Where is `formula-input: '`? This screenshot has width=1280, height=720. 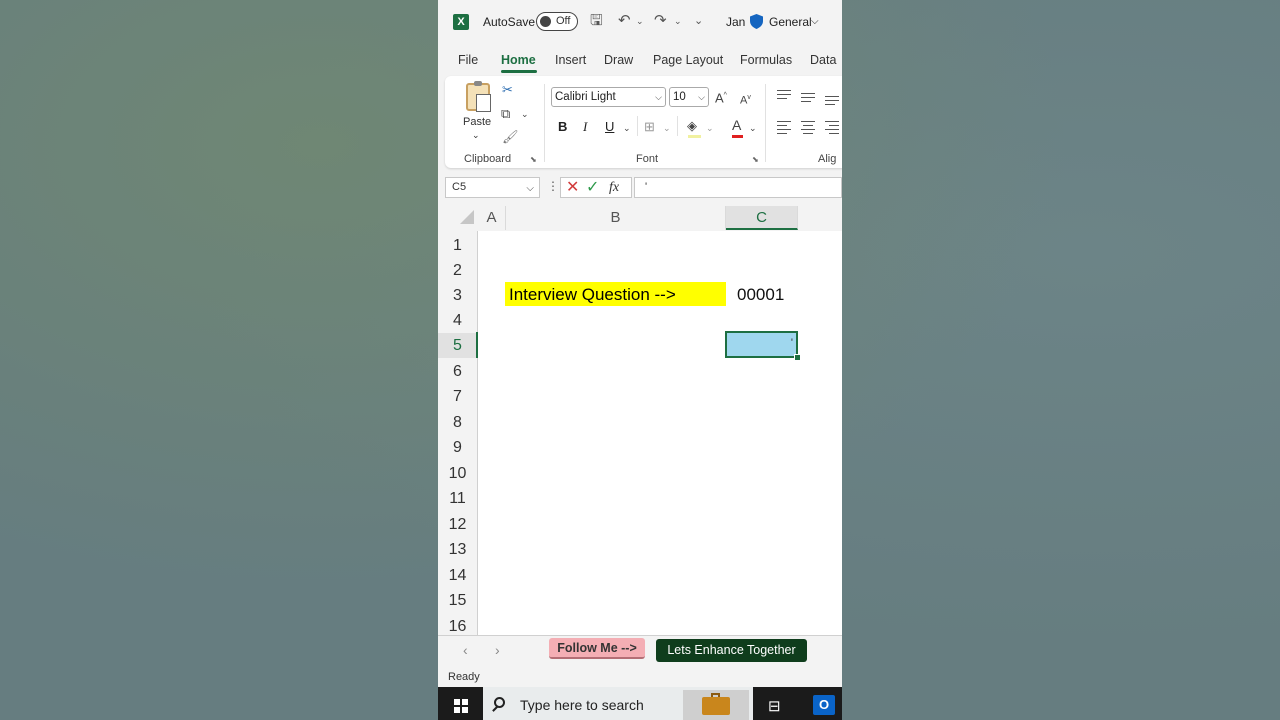 formula-input: ' is located at coordinates (738, 187).